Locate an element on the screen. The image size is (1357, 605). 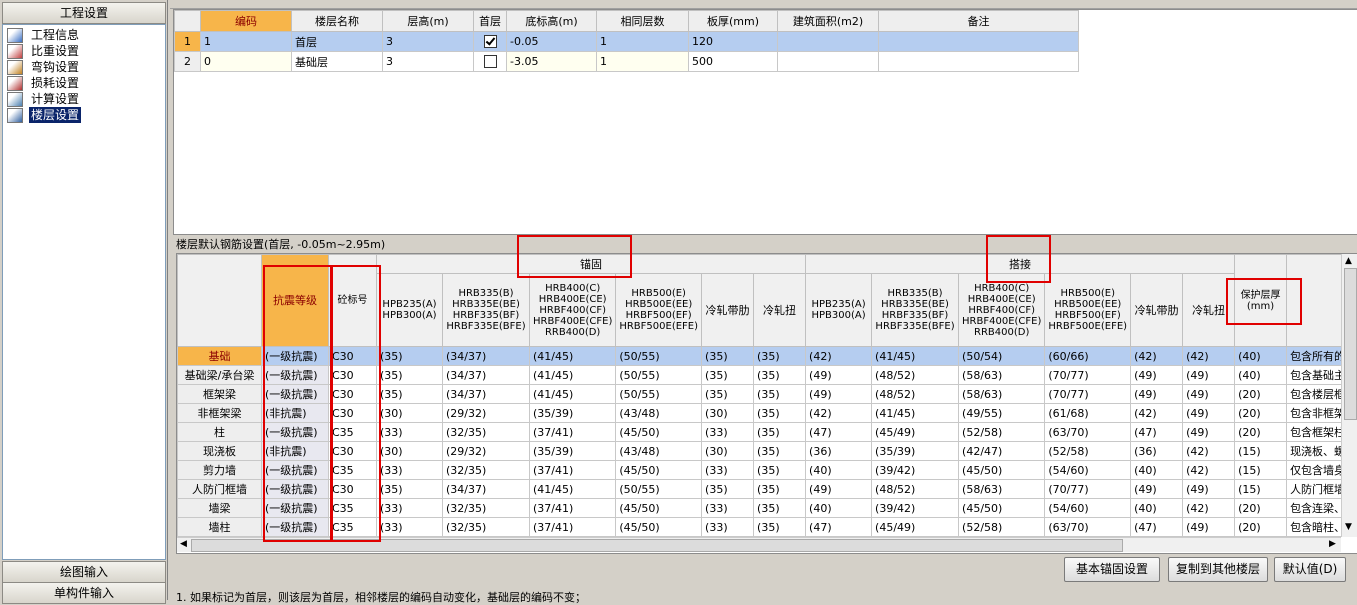
floor-col-header: 相同层数 is located at coordinates (642, 21).